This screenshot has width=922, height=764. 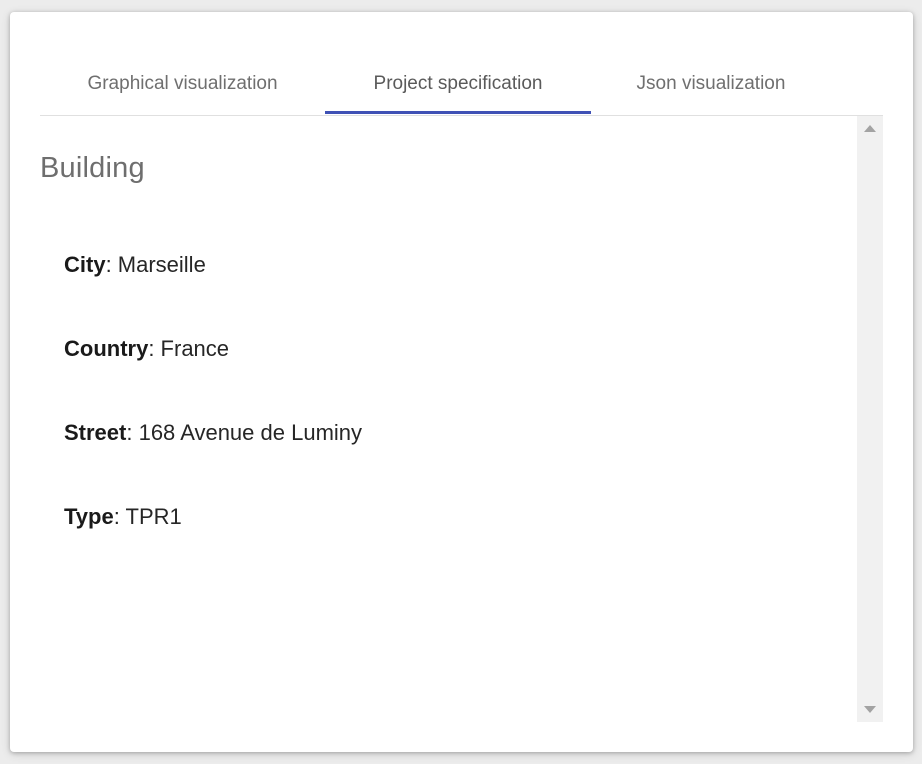 What do you see at coordinates (213, 546) in the screenshot?
I see `field-row-type: Type: TPR1` at bounding box center [213, 546].